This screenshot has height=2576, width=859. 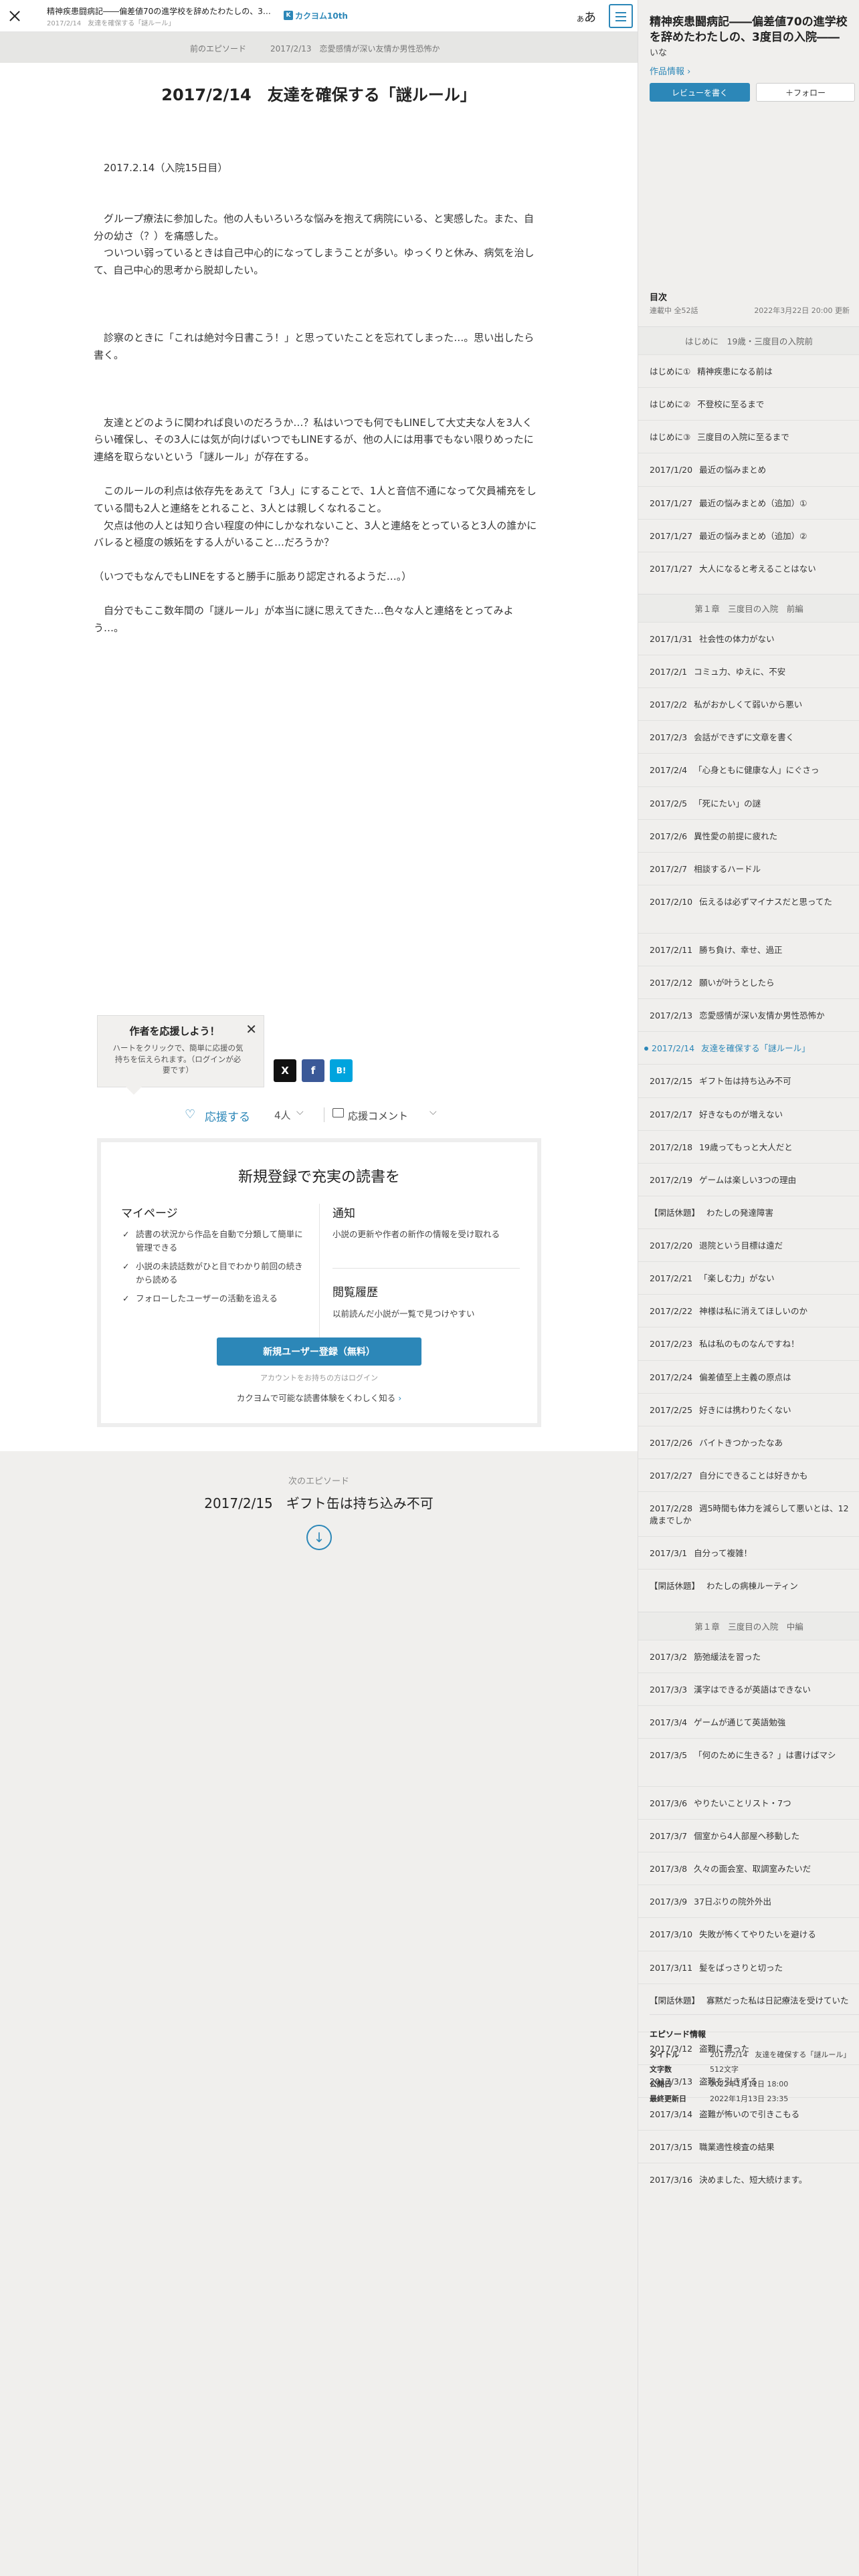 What do you see at coordinates (748, 982) in the screenshot?
I see `toc-item: 2017/2/12 願いが叶うとしたら` at bounding box center [748, 982].